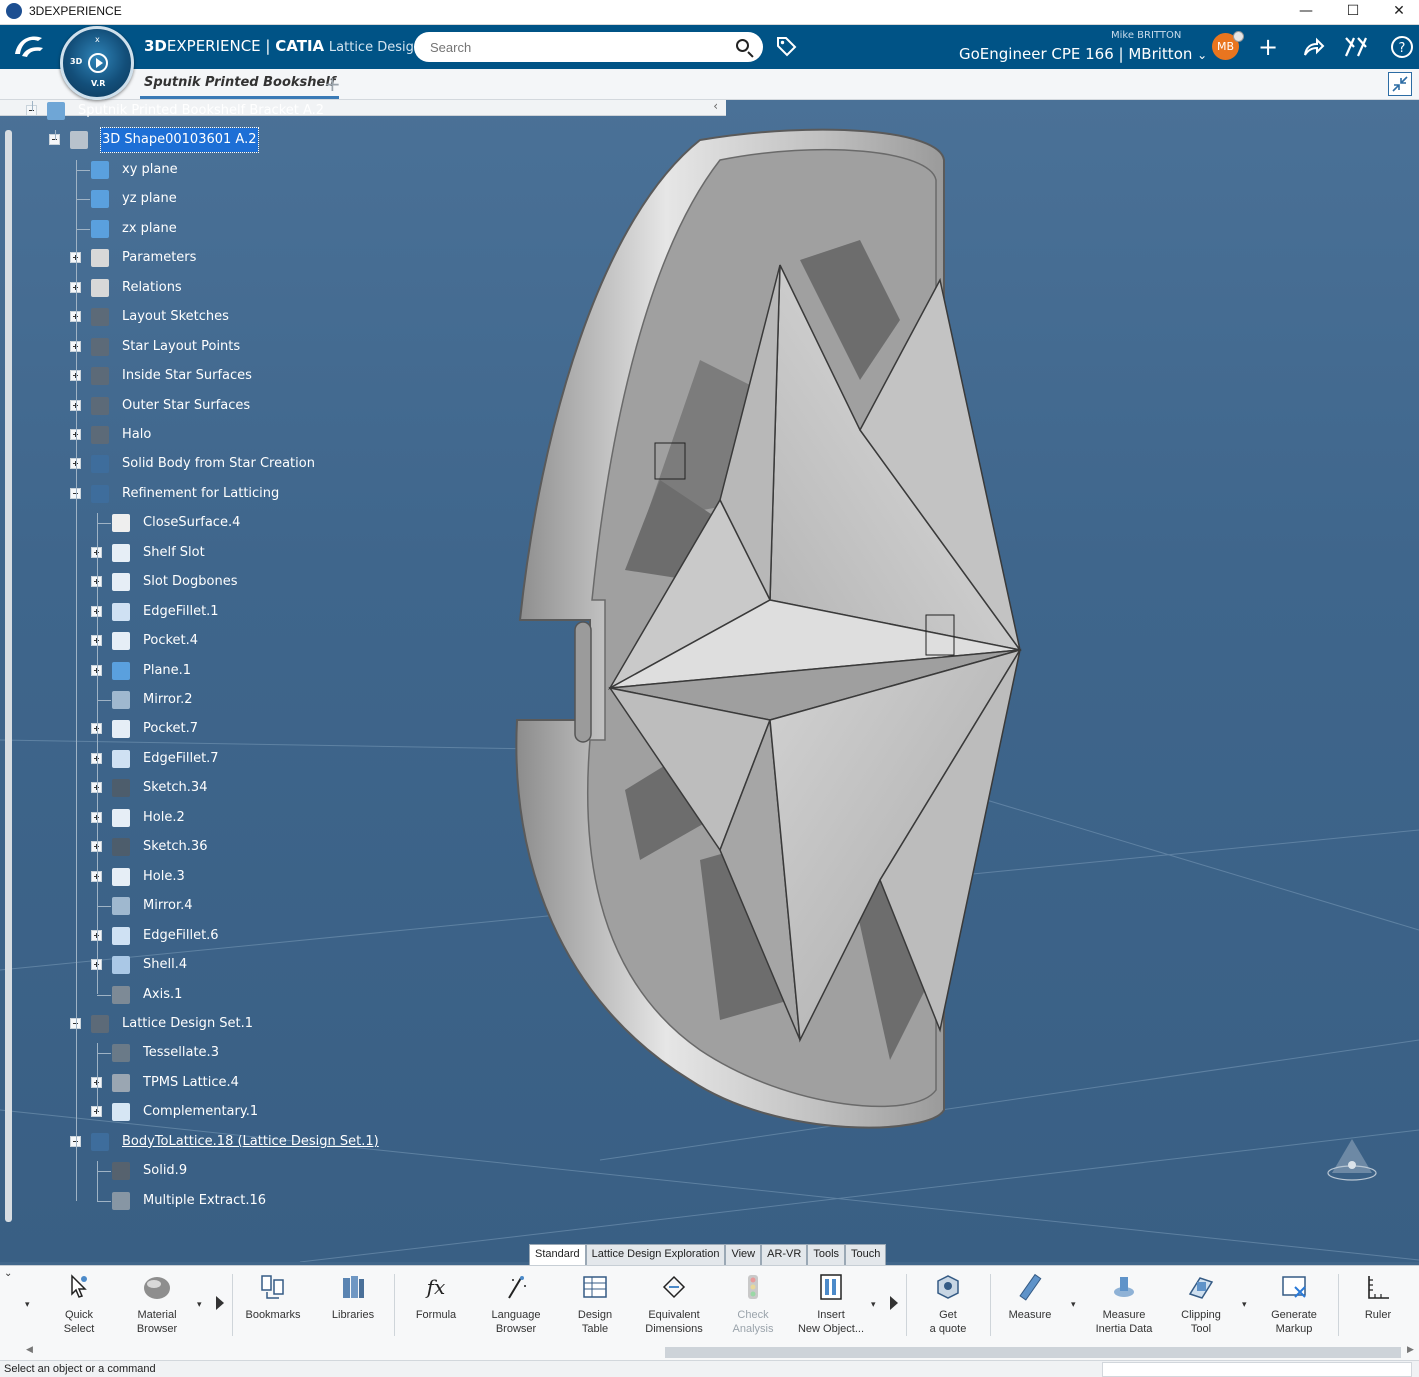 The image size is (1419, 1377). I want to click on window-title: 3DEXPERIENCE, so click(75, 11).